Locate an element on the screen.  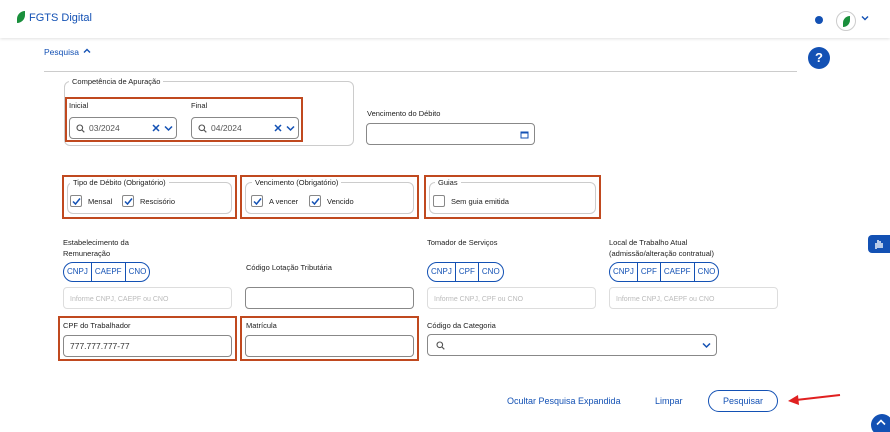
categoria-select is located at coordinates (572, 345).